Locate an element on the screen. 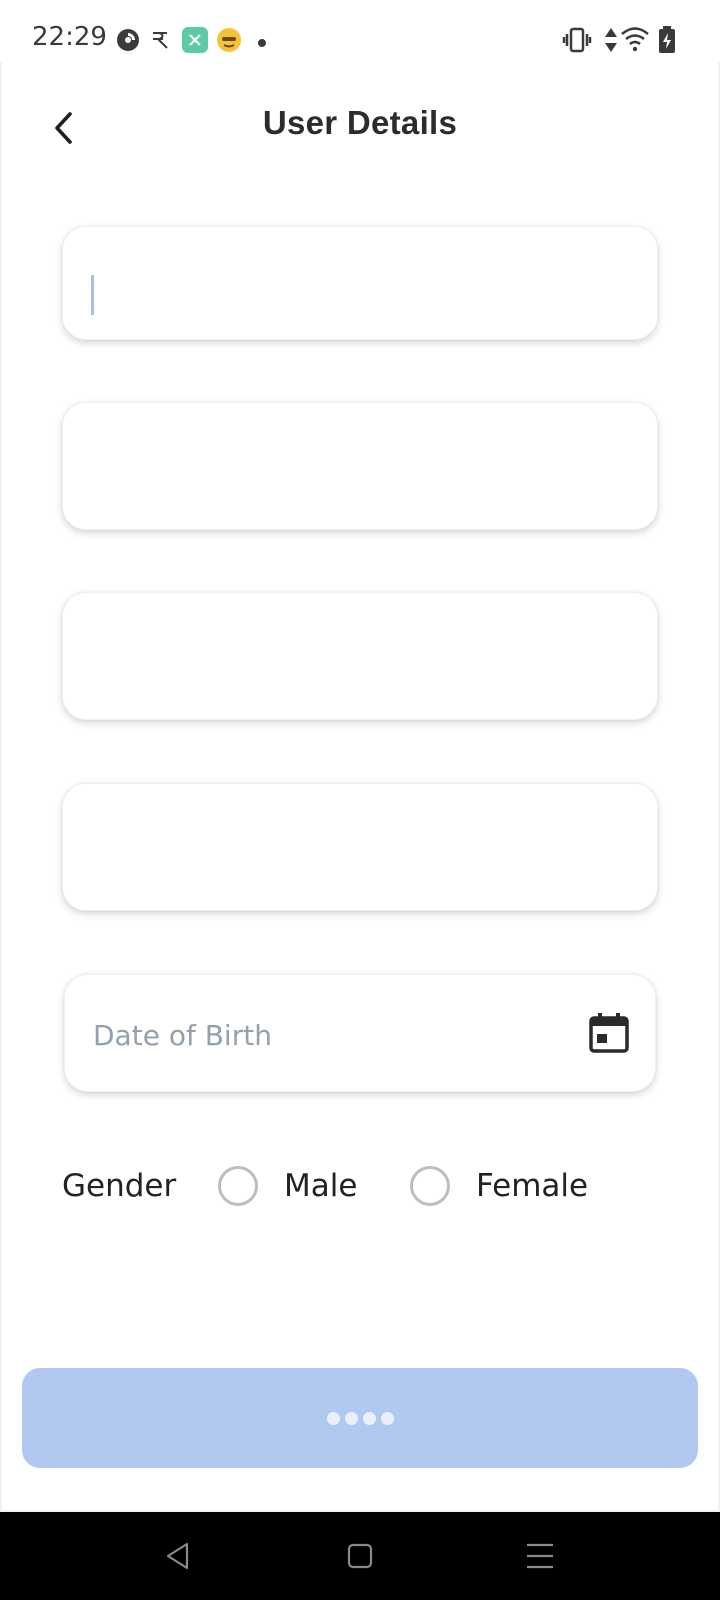  navigation-bar is located at coordinates (360, 1556).